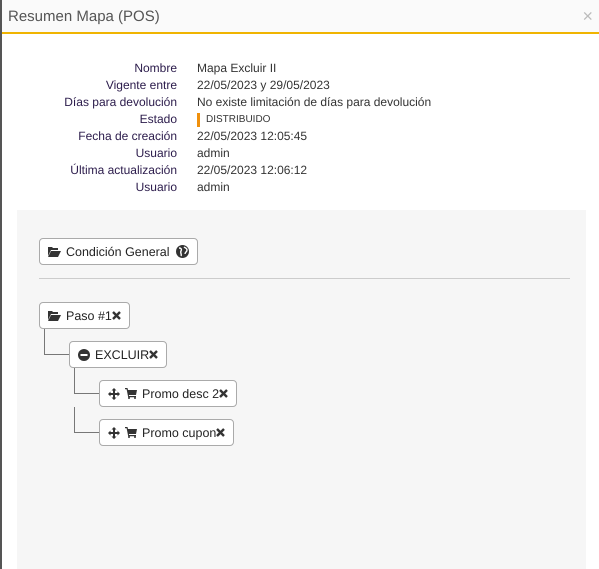  I want to click on minus-circle-icon, so click(84, 354).